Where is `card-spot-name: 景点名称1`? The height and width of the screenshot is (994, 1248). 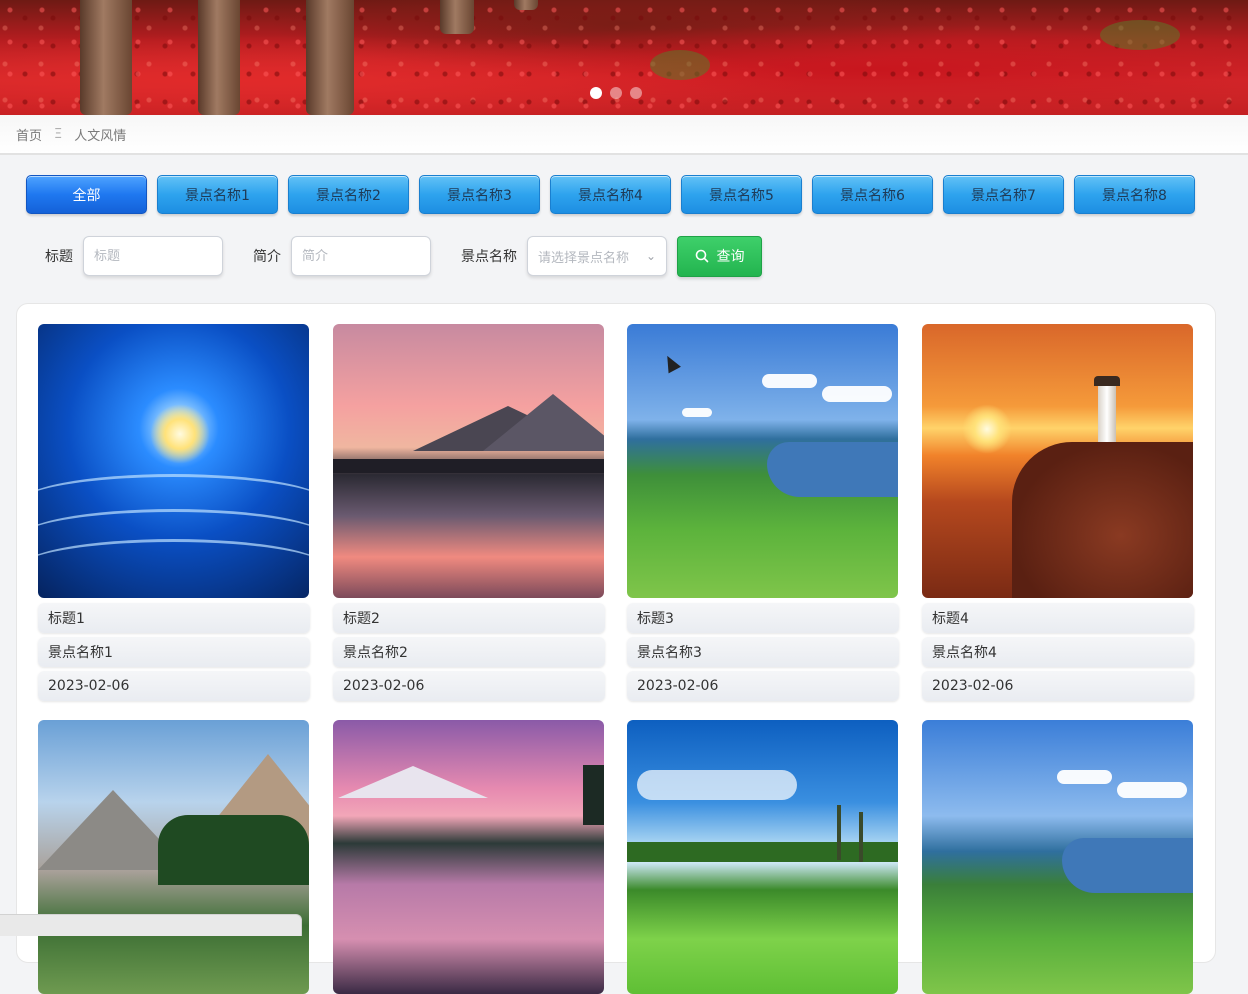 card-spot-name: 景点名称1 is located at coordinates (174, 652).